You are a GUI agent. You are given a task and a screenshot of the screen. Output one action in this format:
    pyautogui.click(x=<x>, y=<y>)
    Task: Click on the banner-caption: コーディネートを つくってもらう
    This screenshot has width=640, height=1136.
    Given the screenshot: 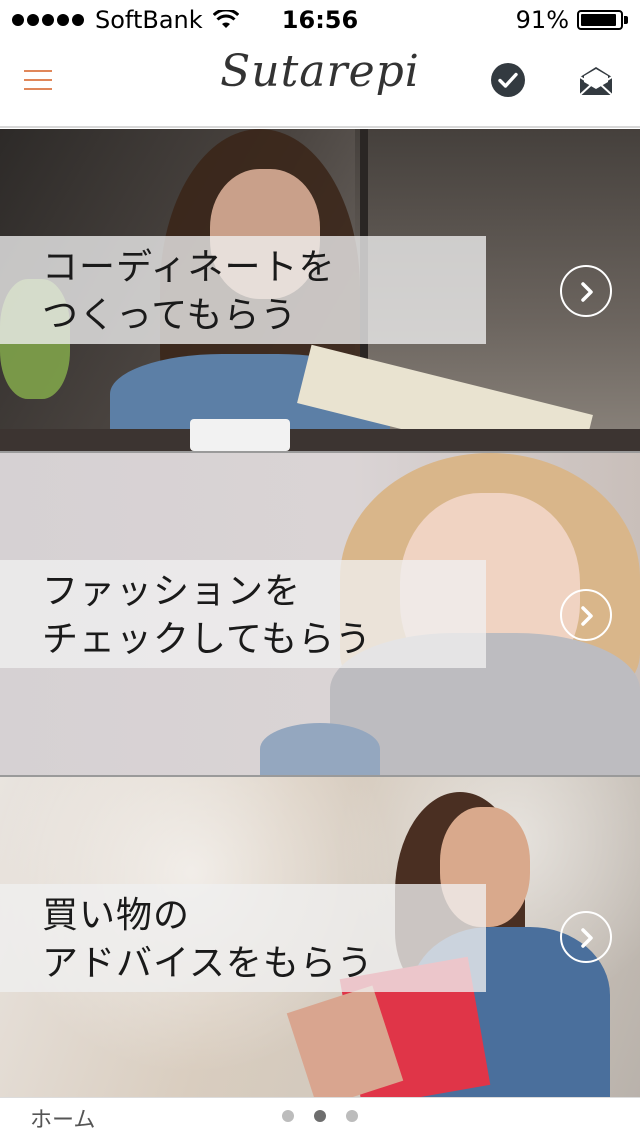 What is the action you would take?
    pyautogui.click(x=243, y=290)
    